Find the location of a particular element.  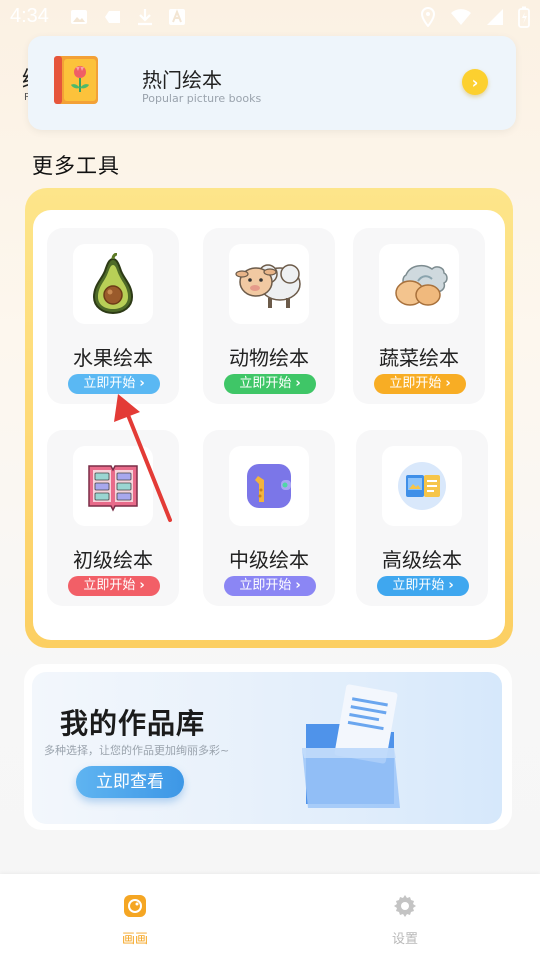

tool-card-vegetable: 蔬菜绘本 立即开始 › is located at coordinates (419, 316).